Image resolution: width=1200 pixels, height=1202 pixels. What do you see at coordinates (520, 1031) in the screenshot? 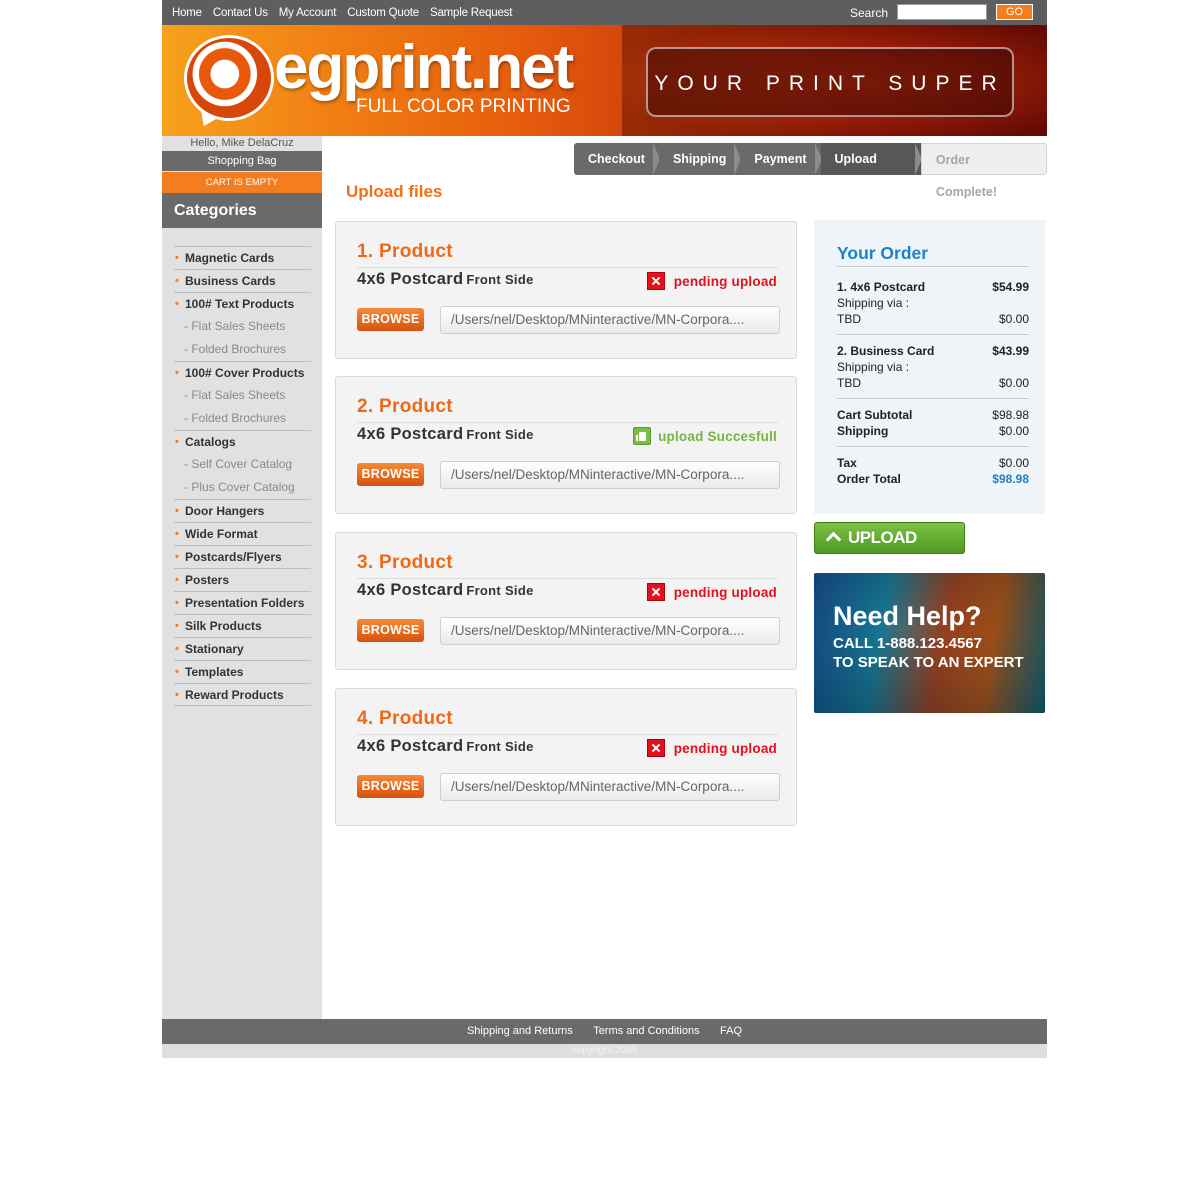
I see `footer-link-shipping-returns: Shipping and Returns` at bounding box center [520, 1031].